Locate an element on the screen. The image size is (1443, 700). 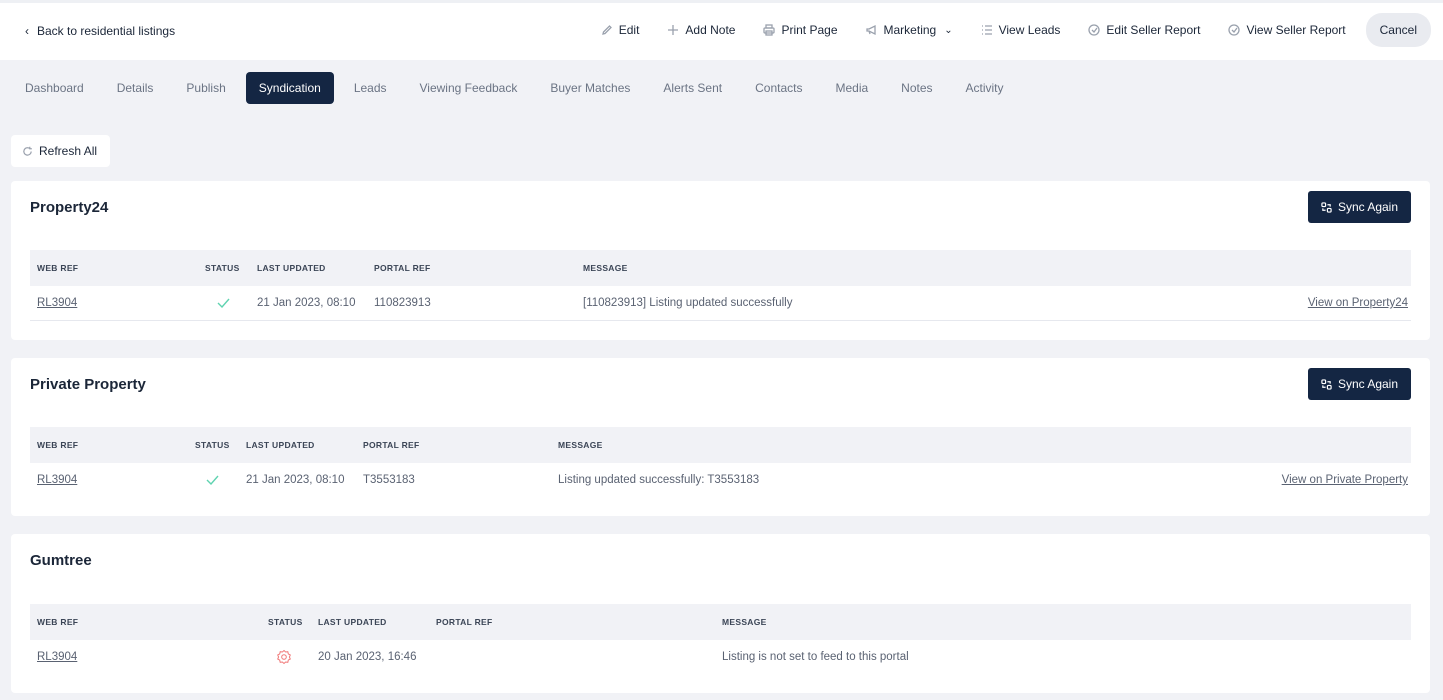
list-icon is located at coordinates (986, 30).